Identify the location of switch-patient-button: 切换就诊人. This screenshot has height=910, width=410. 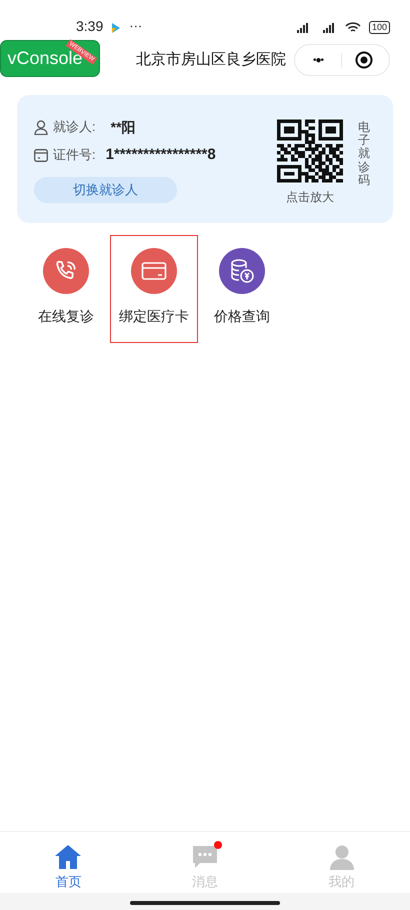
(105, 190).